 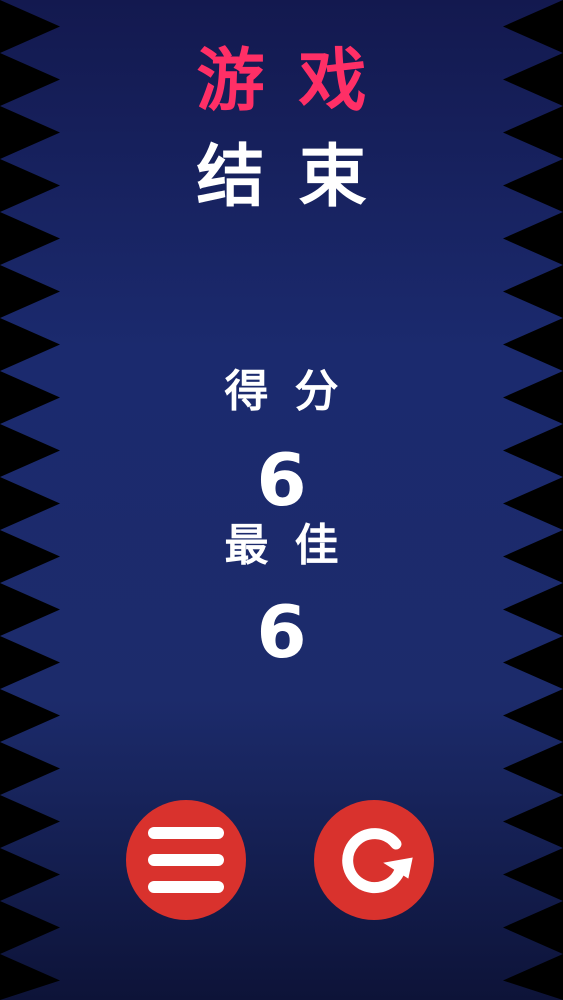 I want to click on best-score-value: 6, so click(x=281, y=632).